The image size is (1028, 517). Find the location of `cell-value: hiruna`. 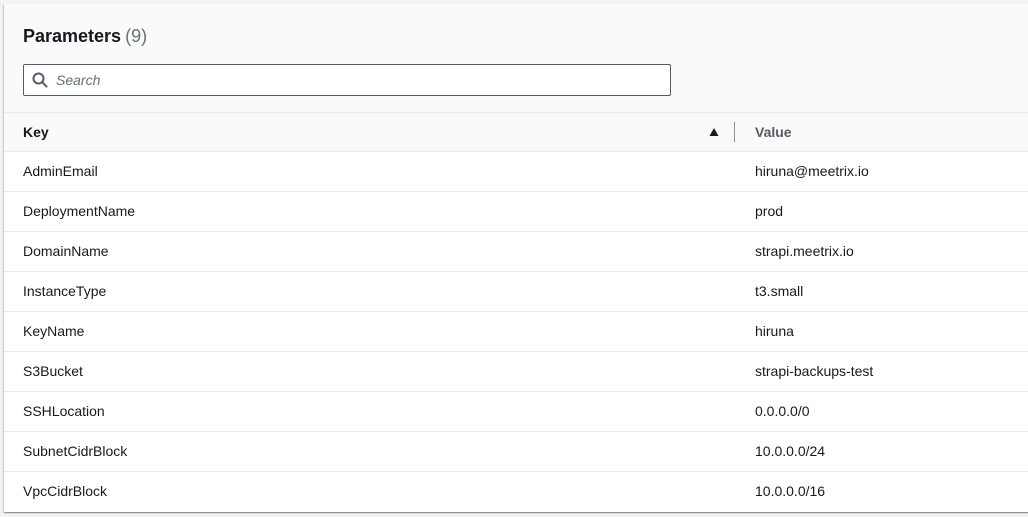

cell-value: hiruna is located at coordinates (774, 331).